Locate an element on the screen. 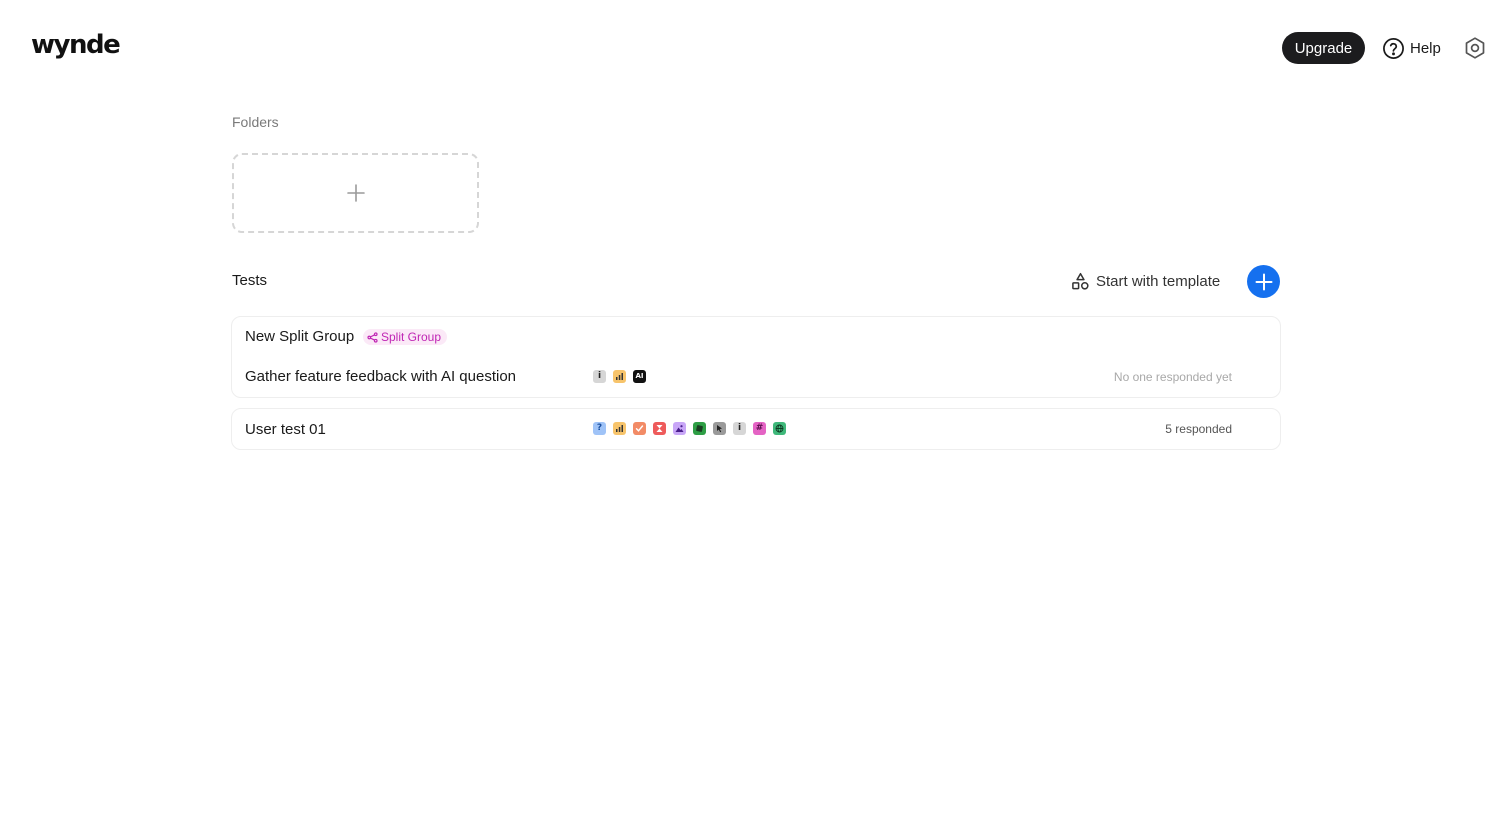 The width and height of the screenshot is (1512, 814). split-group-title: New Split Group is located at coordinates (299, 336).